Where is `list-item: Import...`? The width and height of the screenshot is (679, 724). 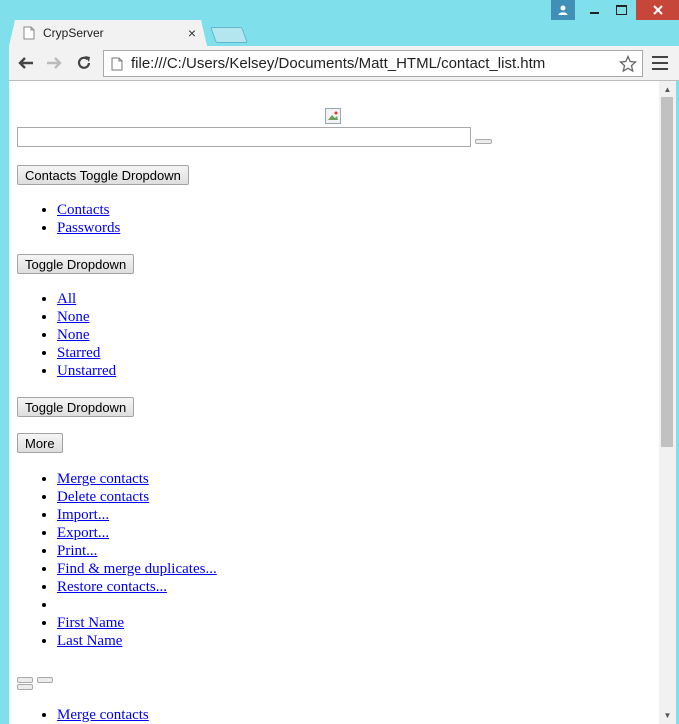
list-item: Import... is located at coordinates (137, 515).